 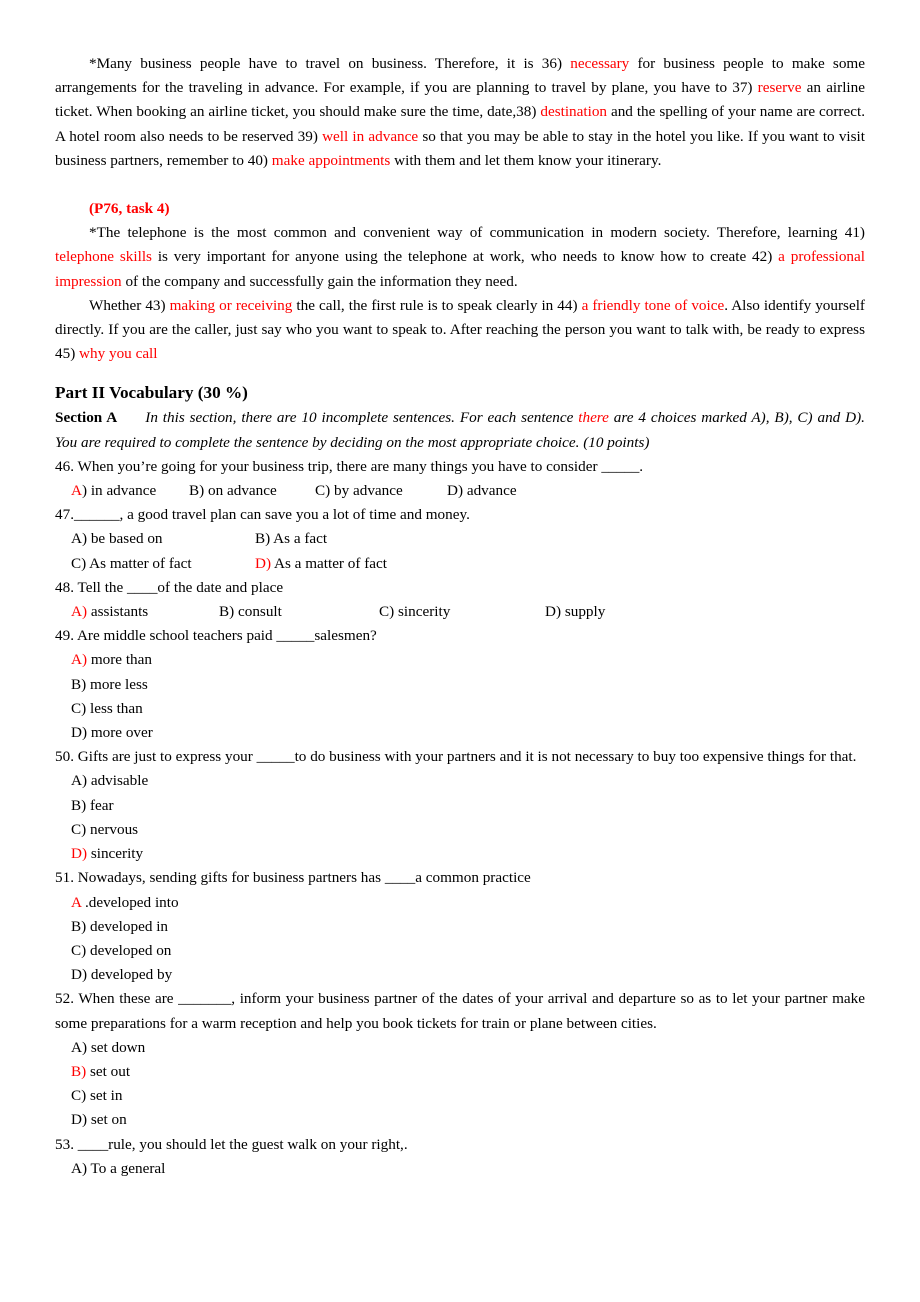 I want to click on option-row: A) be based on B) As a fact, so click(x=460, y=539).